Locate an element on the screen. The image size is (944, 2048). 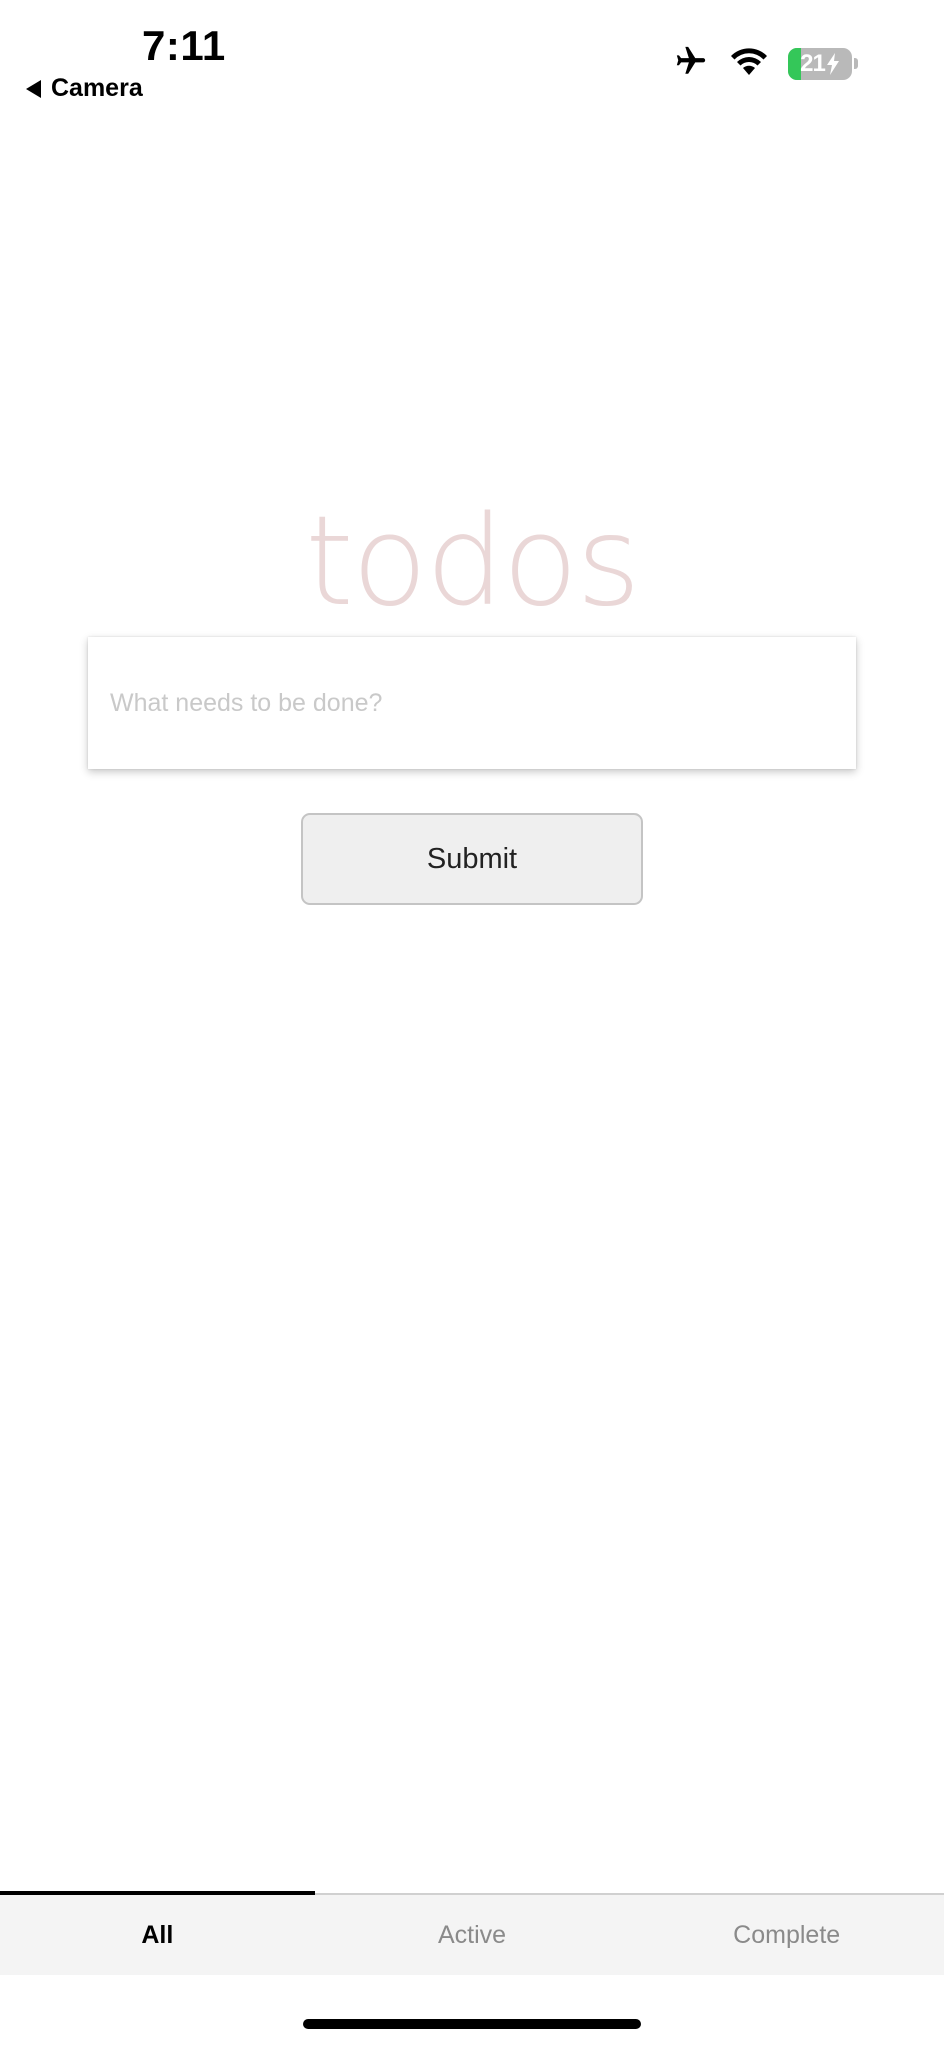
wifi-icon is located at coordinates (749, 63).